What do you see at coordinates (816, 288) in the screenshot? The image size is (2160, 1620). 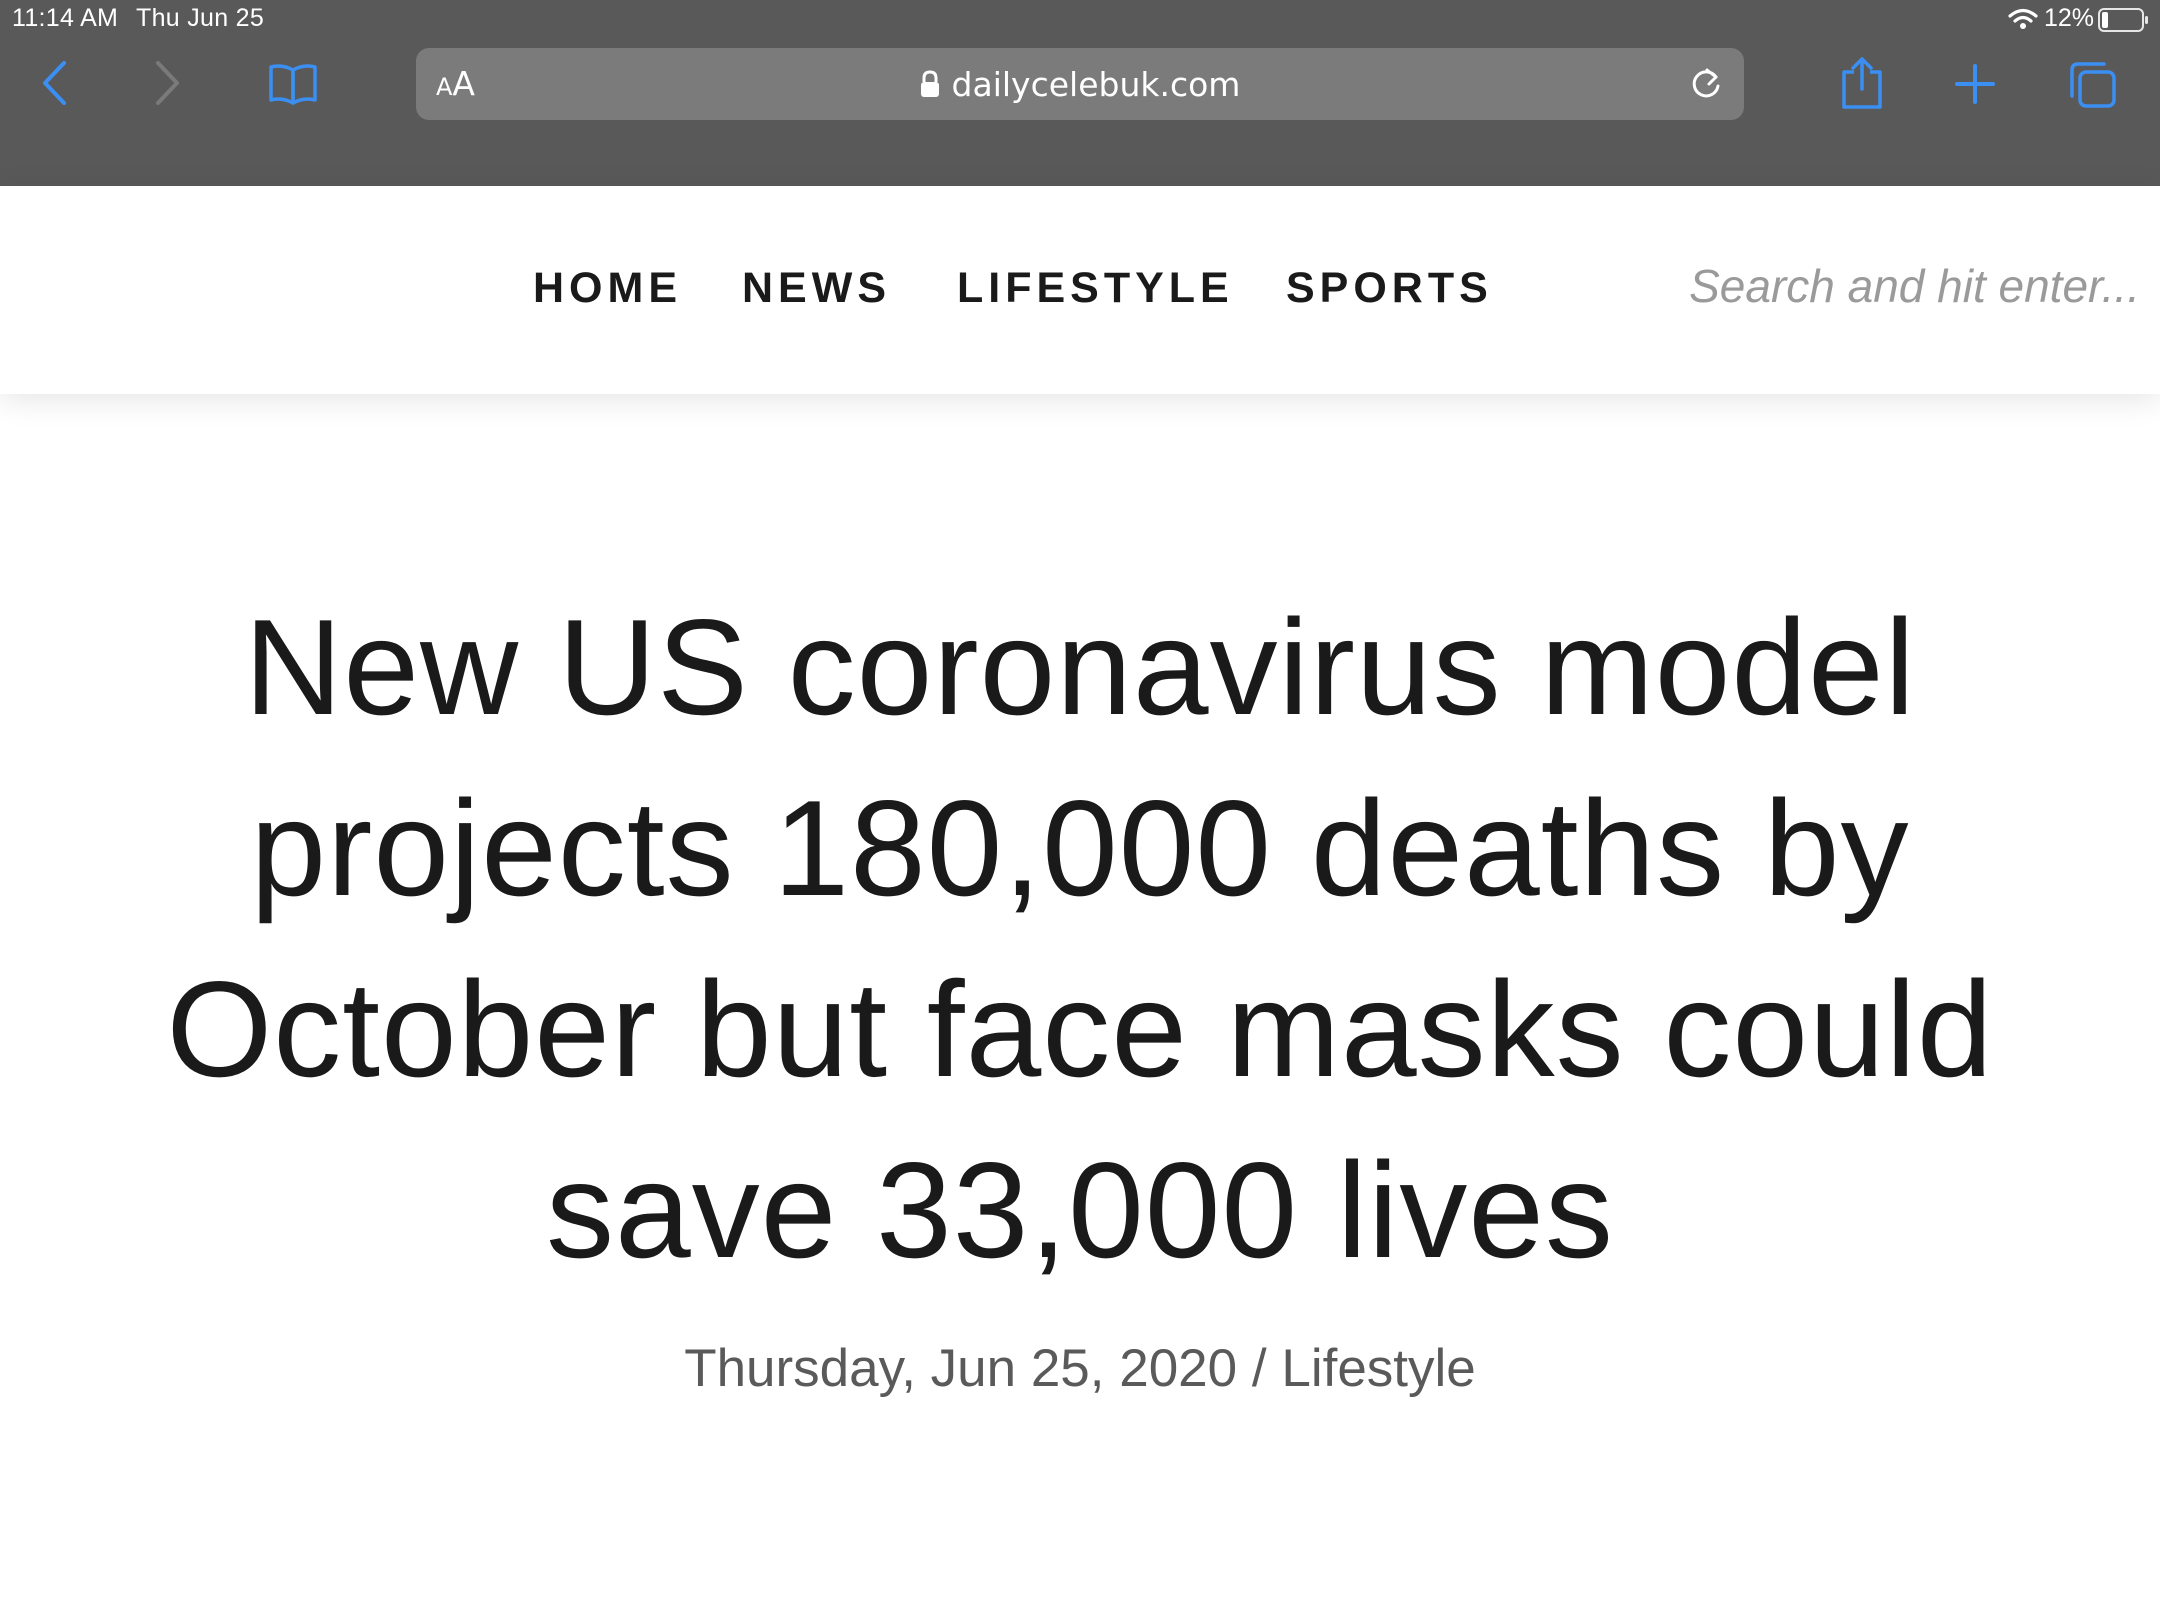 I see `nav-item-news: NEWS` at bounding box center [816, 288].